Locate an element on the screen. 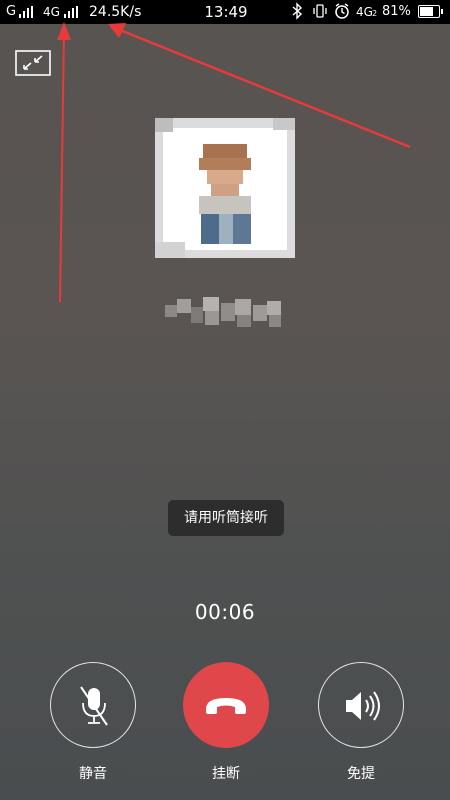 Image resolution: width=450 pixels, height=800 pixels. speaker-icon is located at coordinates (363, 706).